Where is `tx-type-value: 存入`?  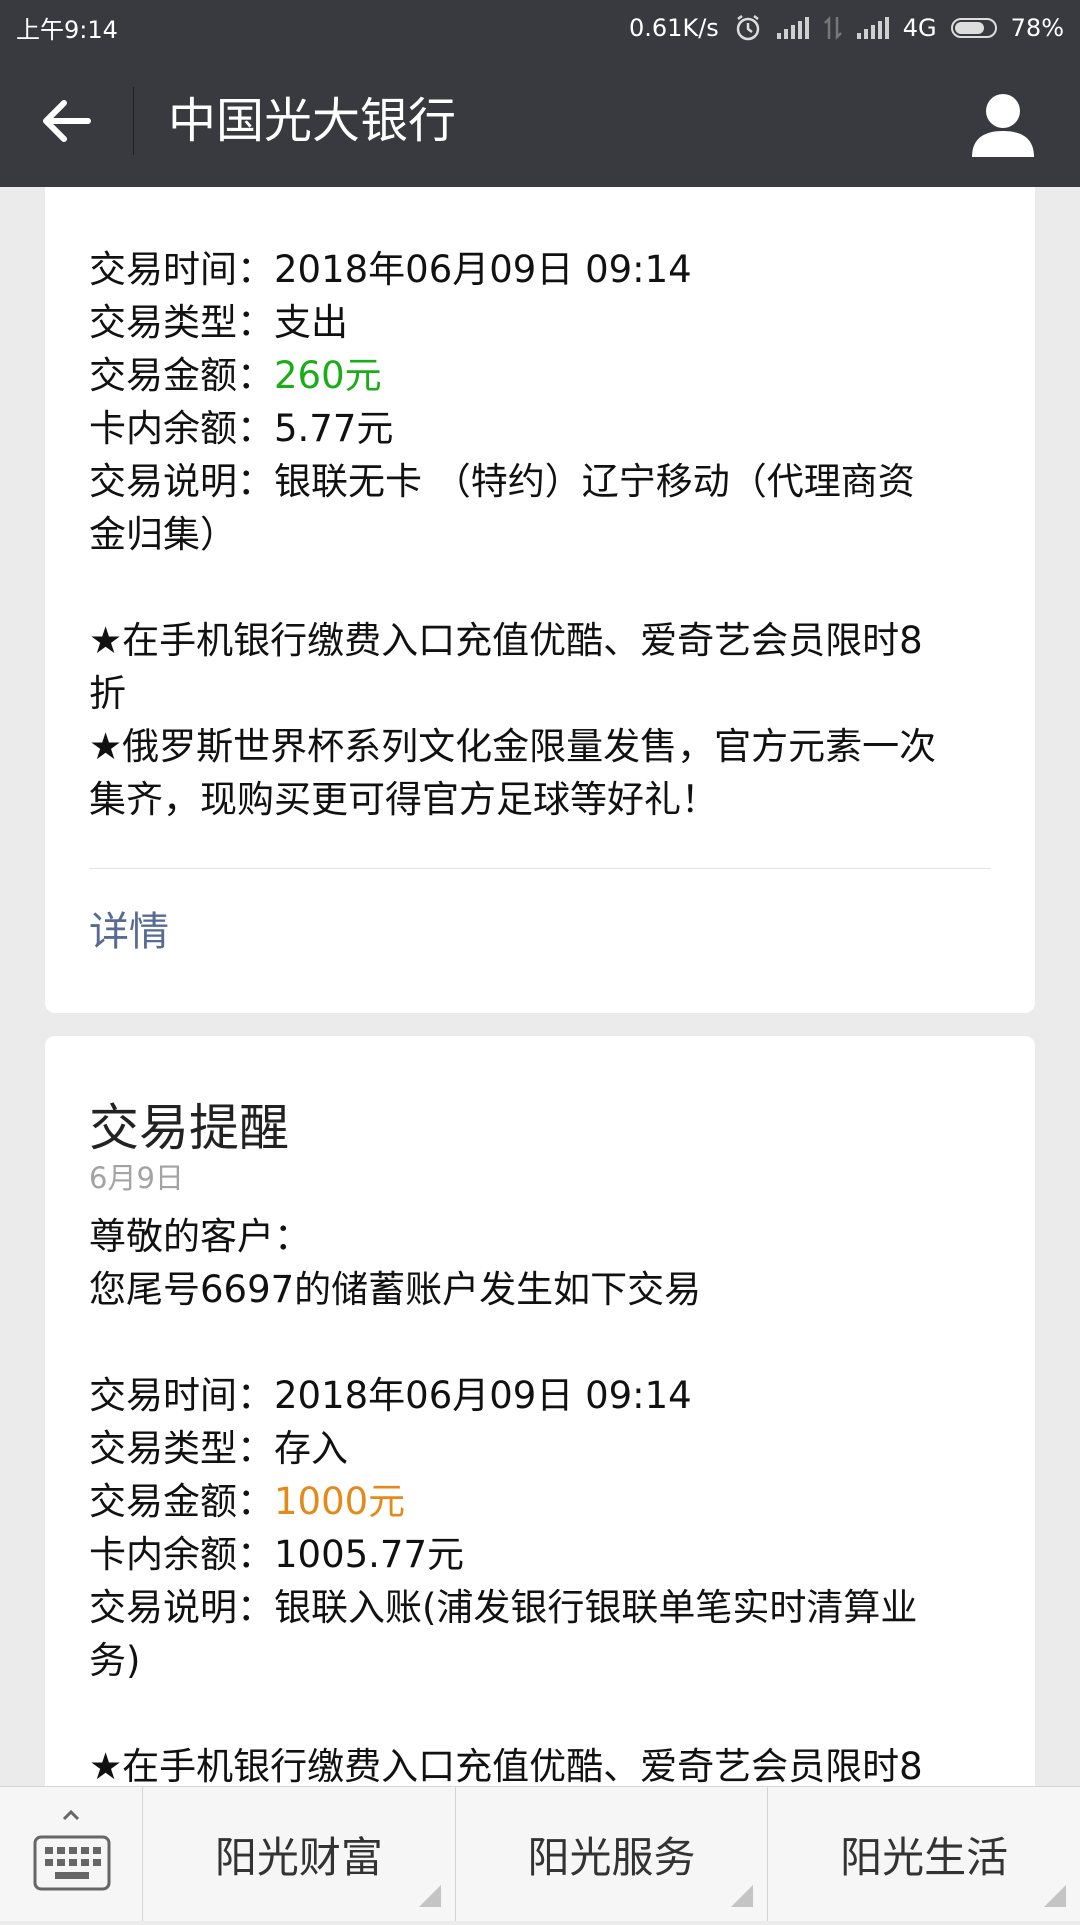
tx-type-value: 存入 is located at coordinates (311, 1448).